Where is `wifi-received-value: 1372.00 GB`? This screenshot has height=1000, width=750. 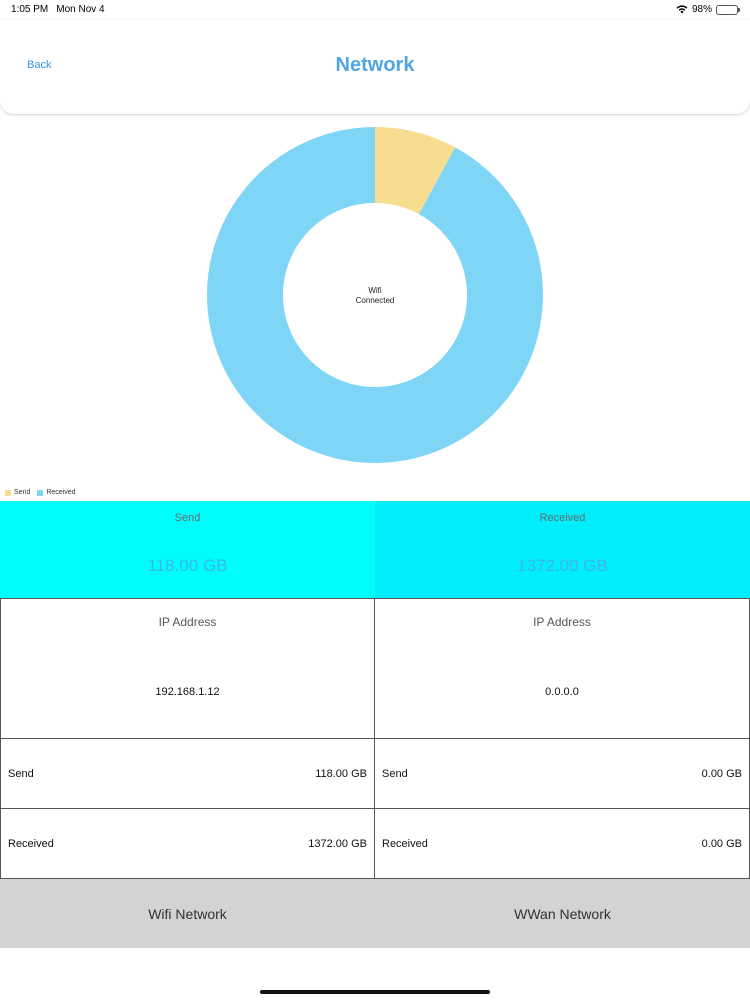 wifi-received-value: 1372.00 GB is located at coordinates (337, 843).